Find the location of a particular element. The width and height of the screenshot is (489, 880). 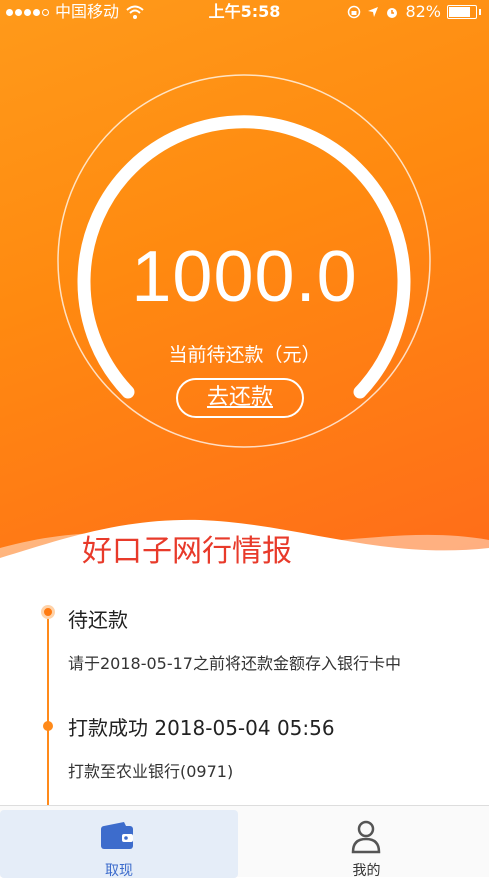

timeline-item-desc: 请于2018-05-17之前将还款金额存入银行卡中 is located at coordinates (234, 663).